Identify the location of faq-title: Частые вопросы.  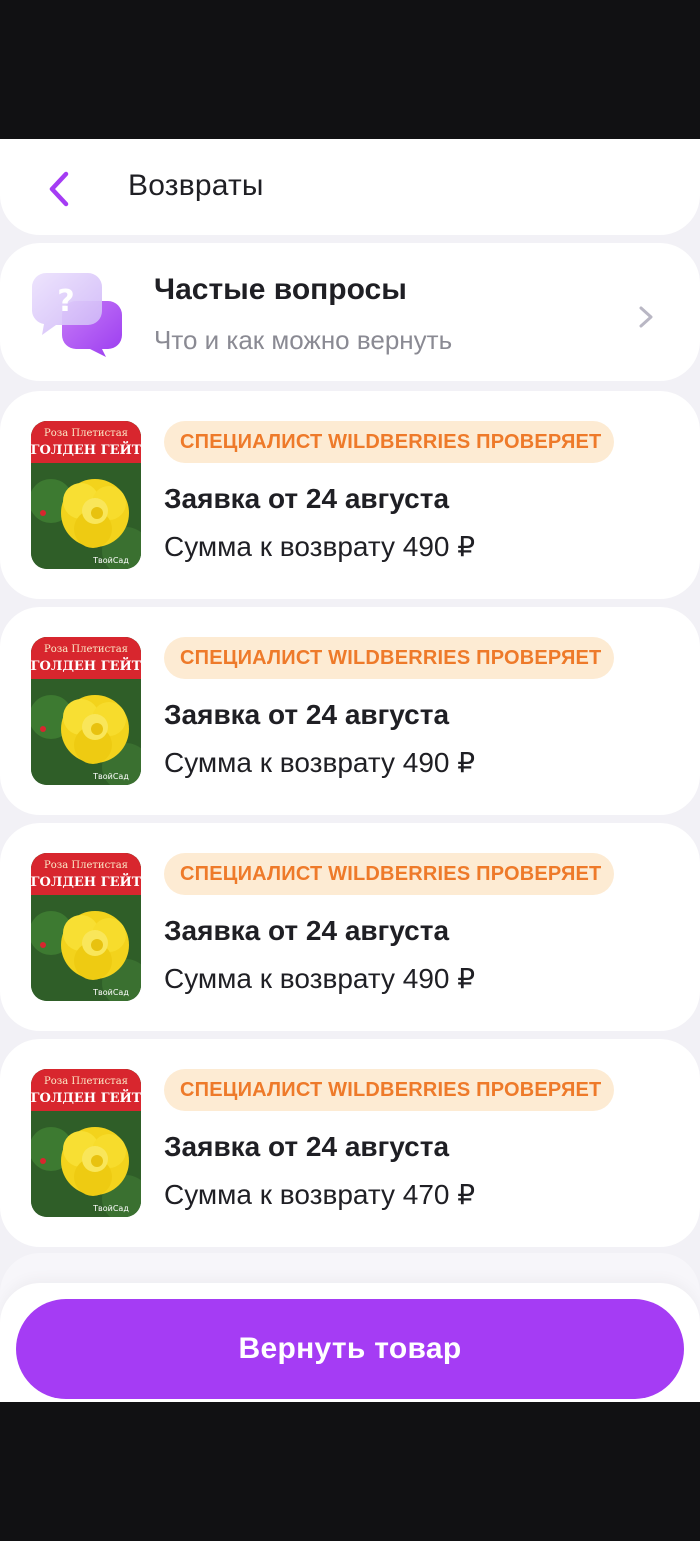
(280, 289).